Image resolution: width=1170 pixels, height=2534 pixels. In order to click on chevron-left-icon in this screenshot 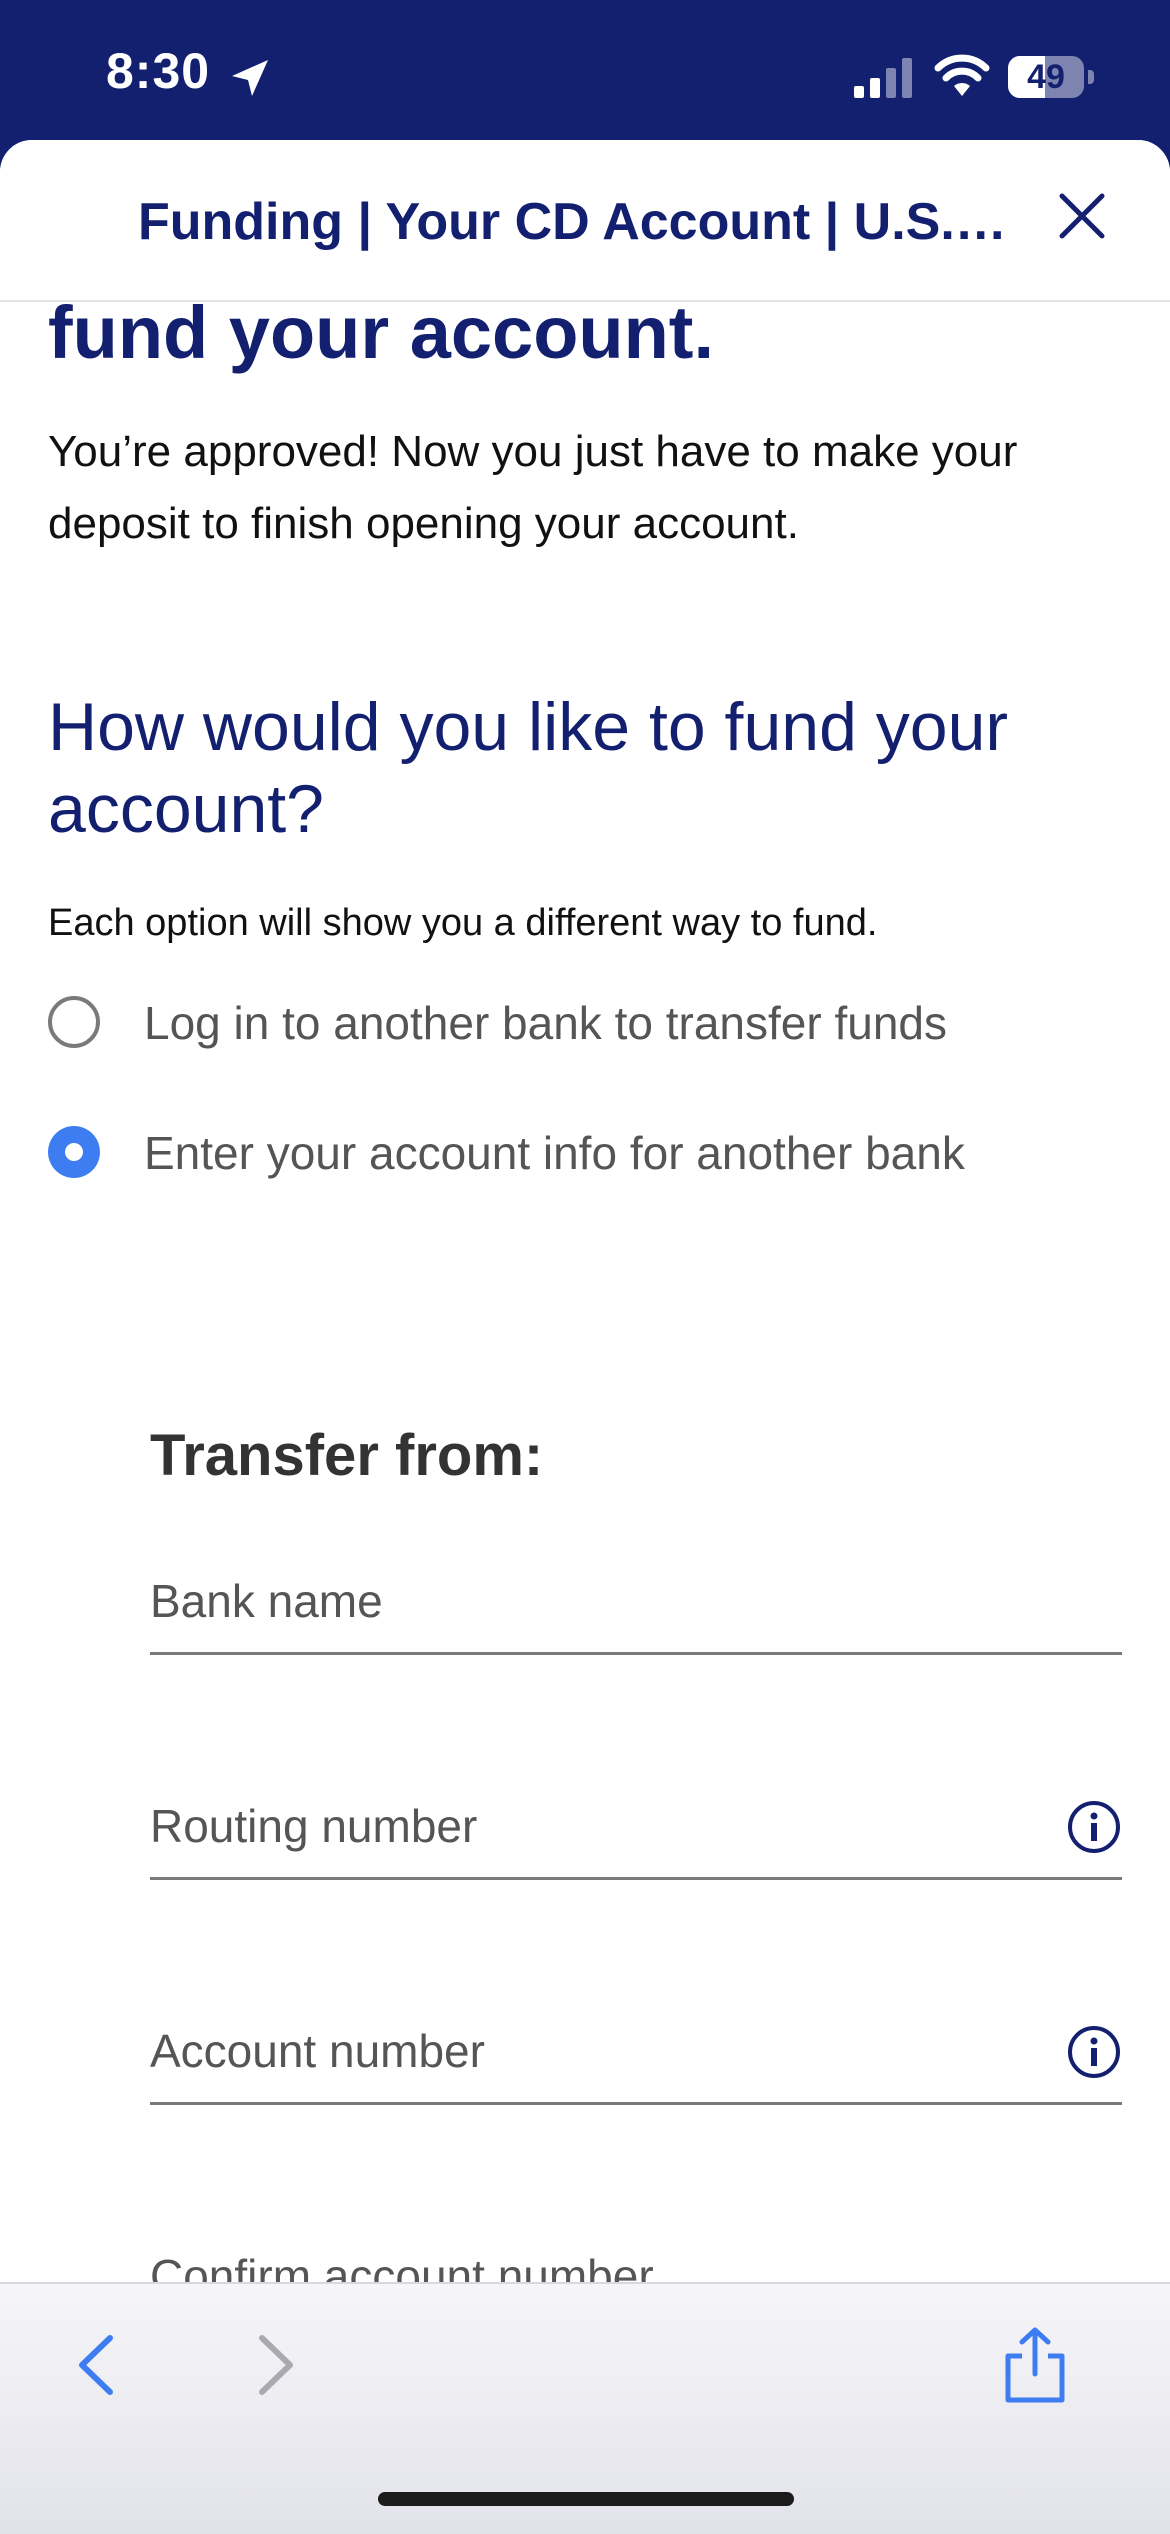, I will do `click(98, 2365)`.